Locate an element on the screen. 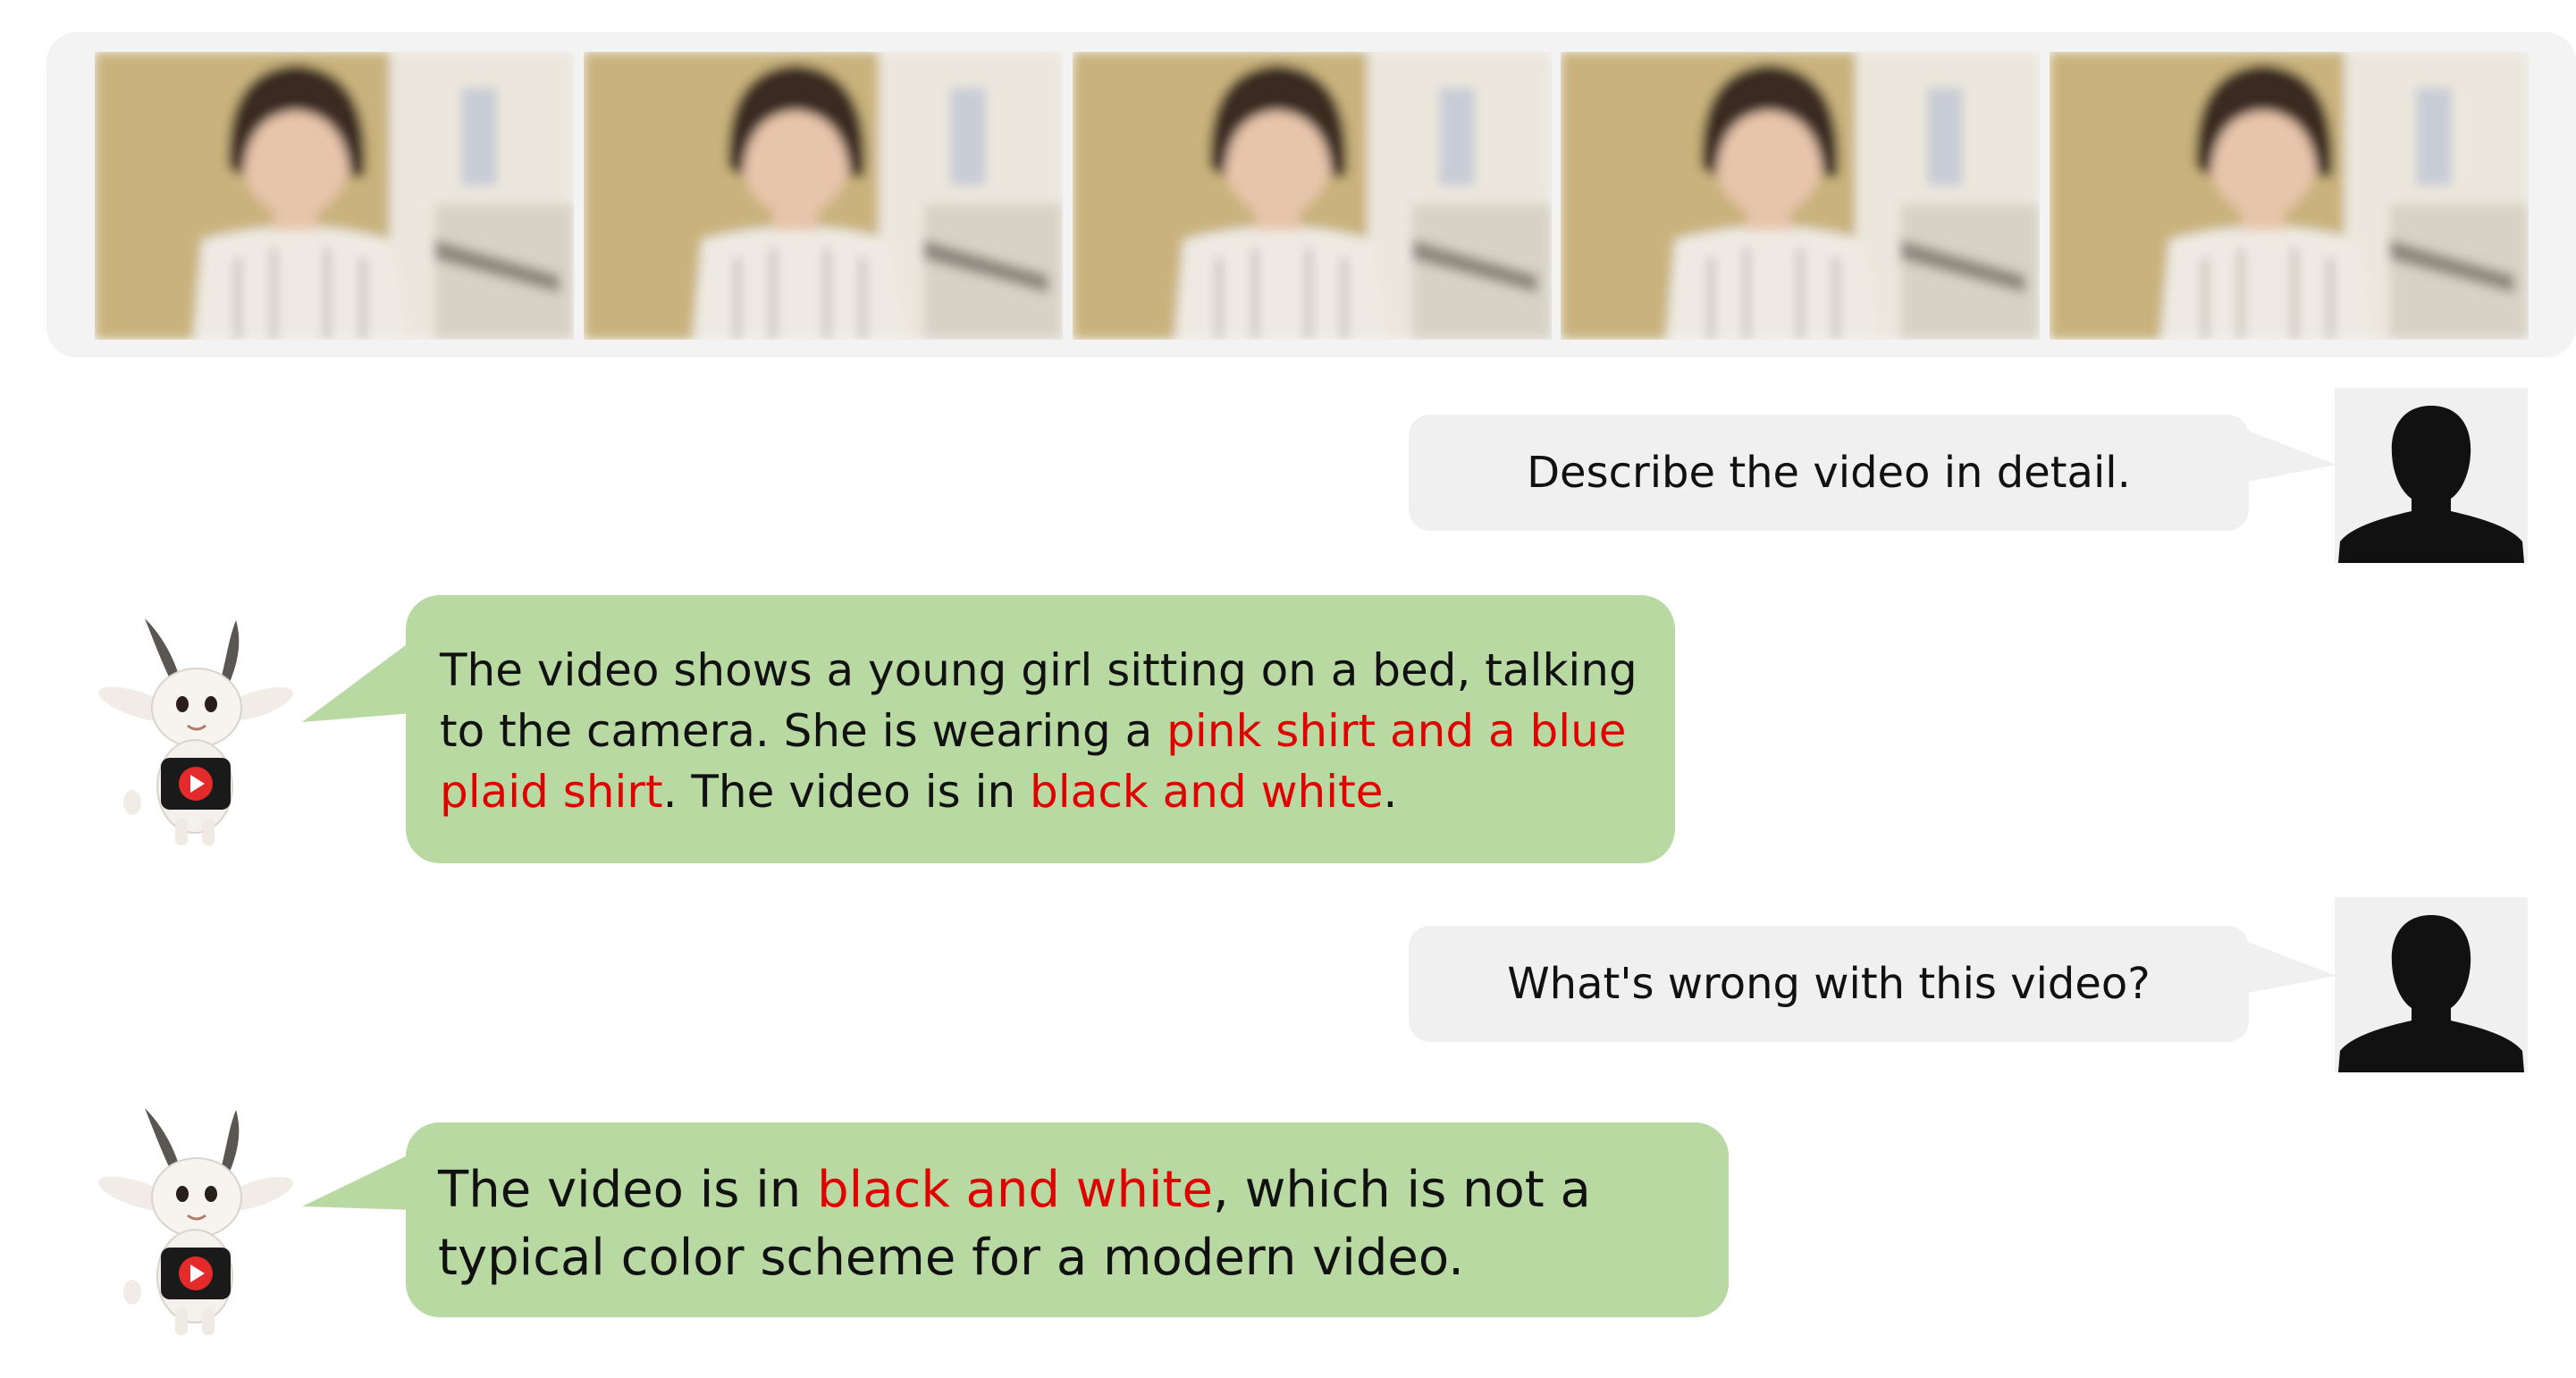 This screenshot has width=2576, height=1378. user-message-bubble: Describe the video in detail. is located at coordinates (1829, 473).